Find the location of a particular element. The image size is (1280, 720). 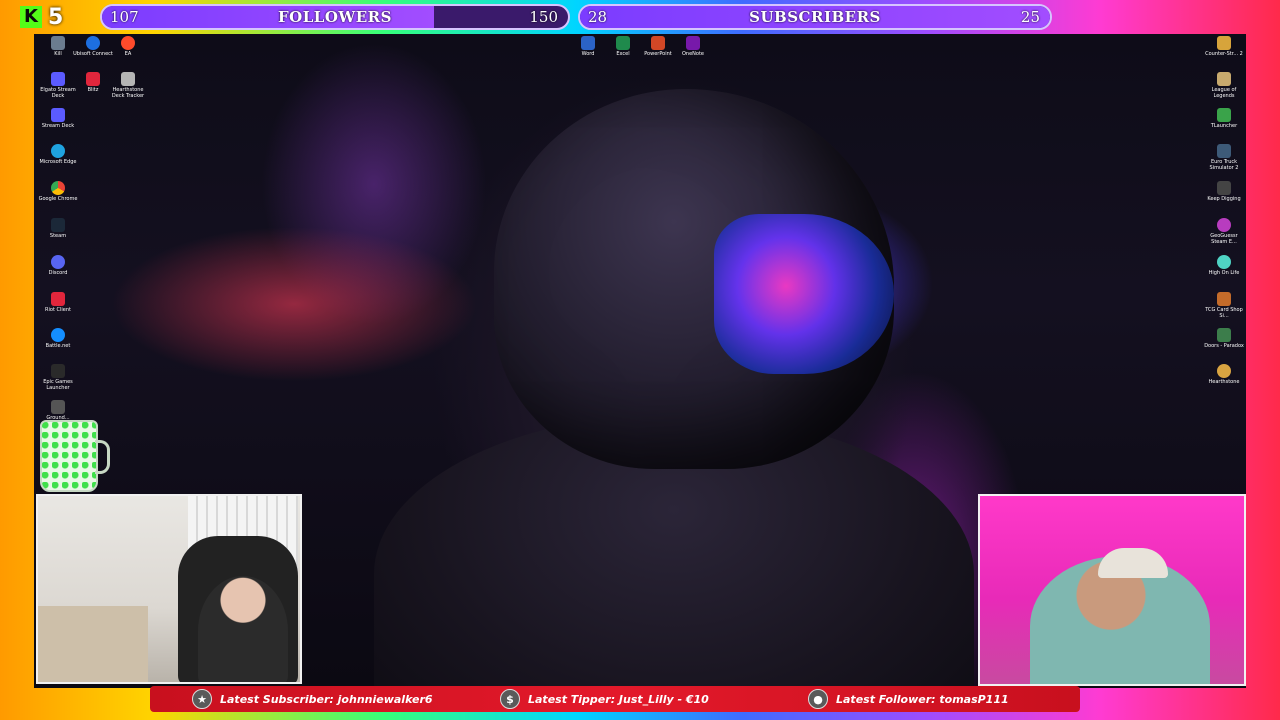

desktop-icon: Doors - Paradox is located at coordinates (1224, 338).